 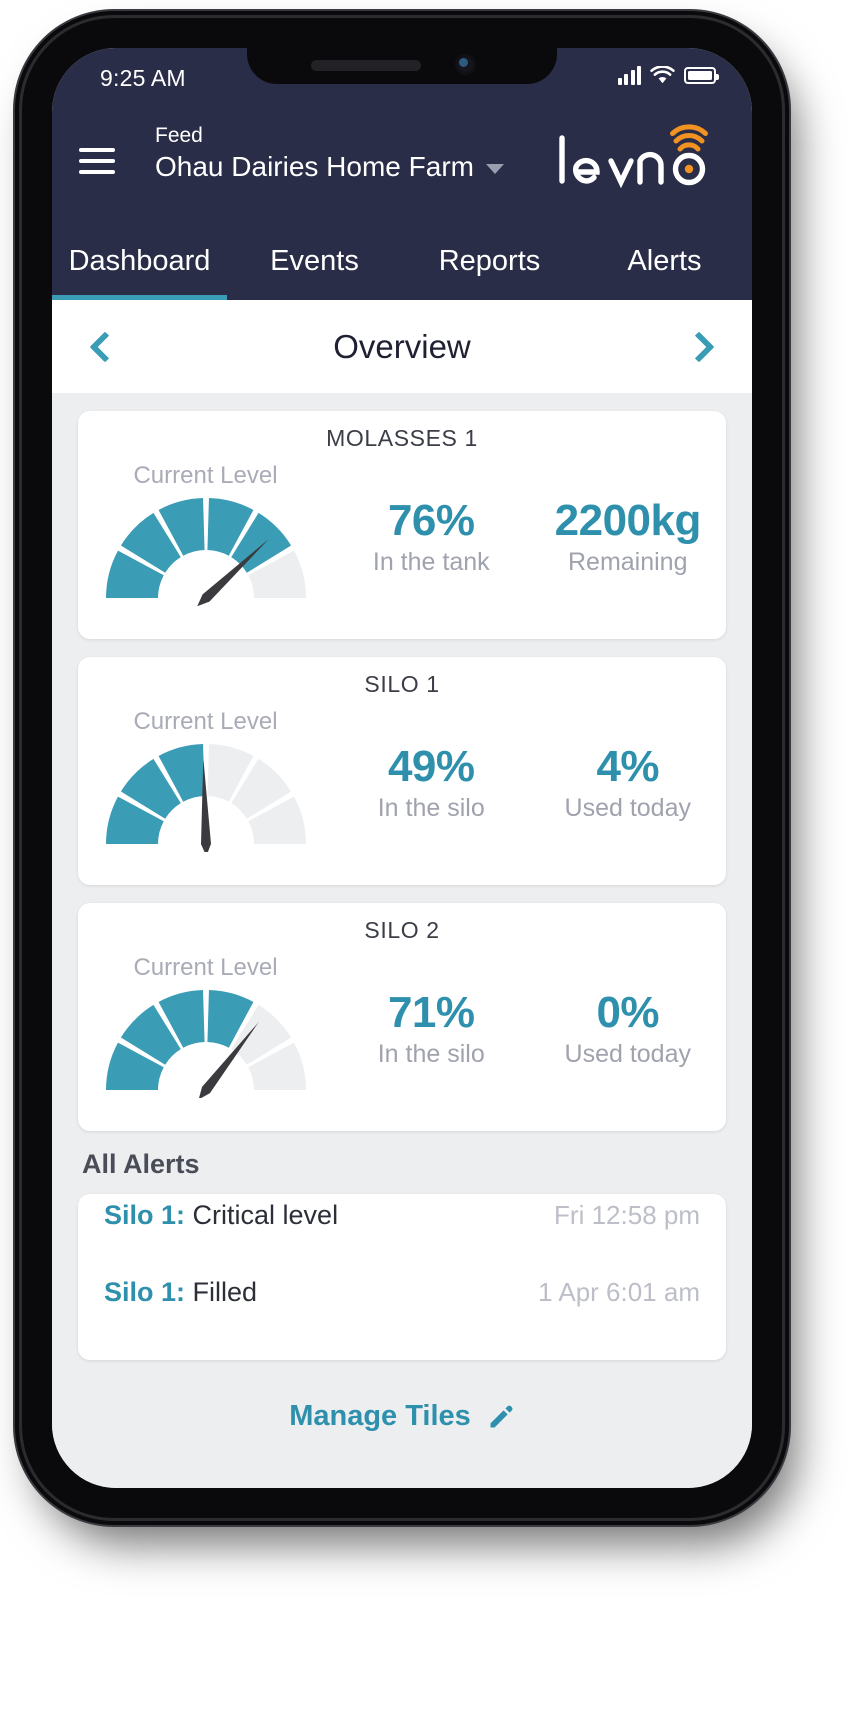 I want to click on status-bar: 9:25 AM, so click(x=402, y=79).